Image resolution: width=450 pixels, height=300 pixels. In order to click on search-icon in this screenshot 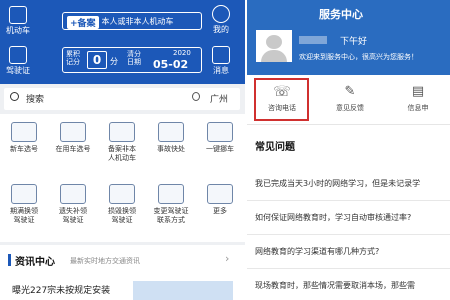, I will do `click(14, 96)`.